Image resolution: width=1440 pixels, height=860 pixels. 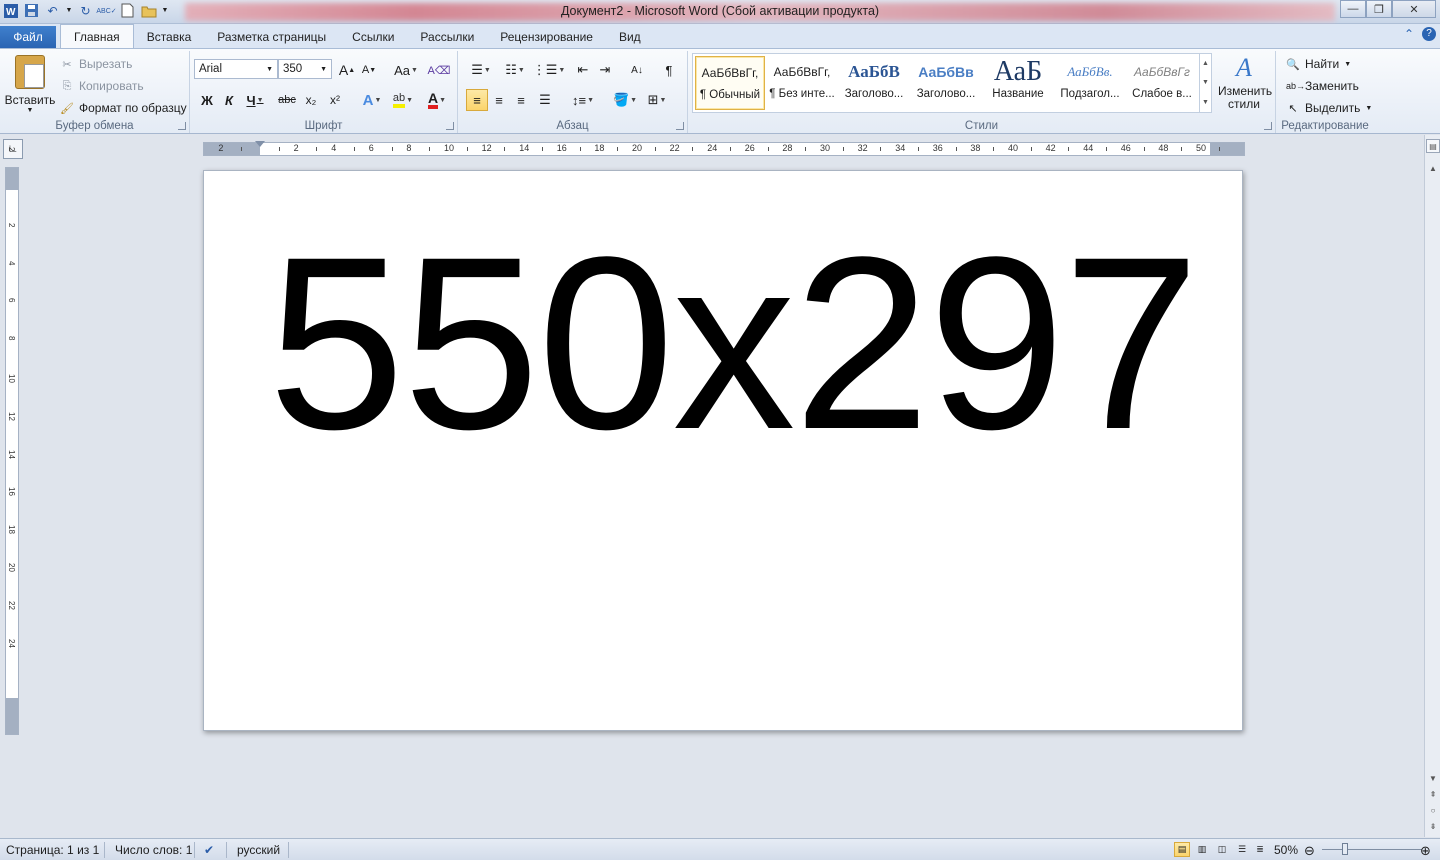 I want to click on undo-dropdown-icon: ▼, so click(x=69, y=10).